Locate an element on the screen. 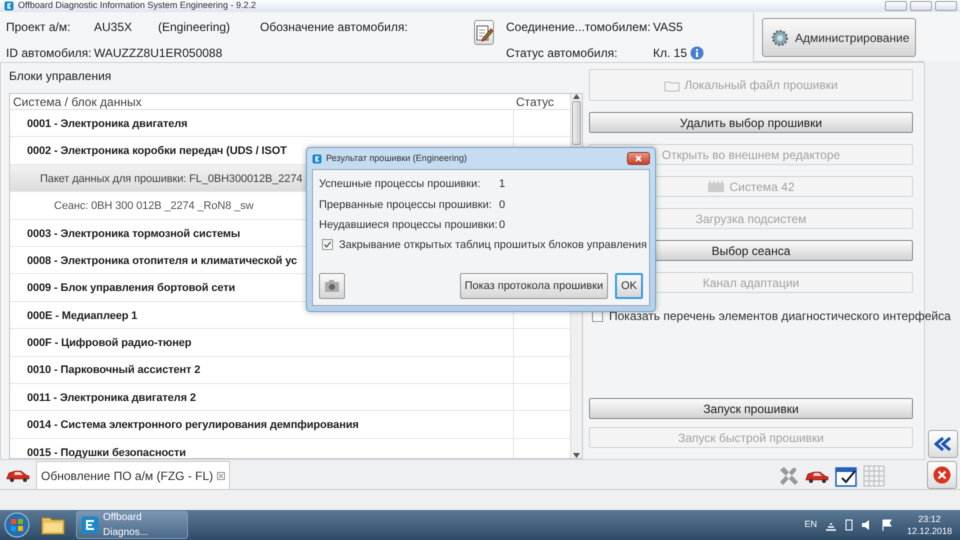 This screenshot has width=960, height=540. scroll-thumb is located at coordinates (576, 123).